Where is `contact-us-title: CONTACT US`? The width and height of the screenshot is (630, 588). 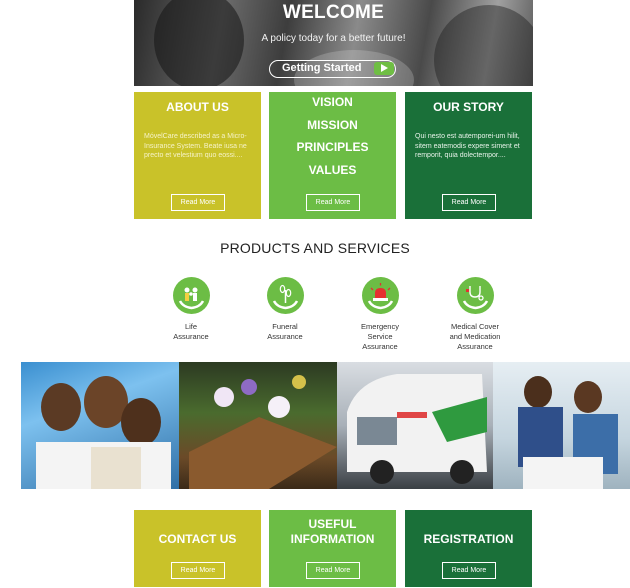 contact-us-title: CONTACT US is located at coordinates (197, 539).